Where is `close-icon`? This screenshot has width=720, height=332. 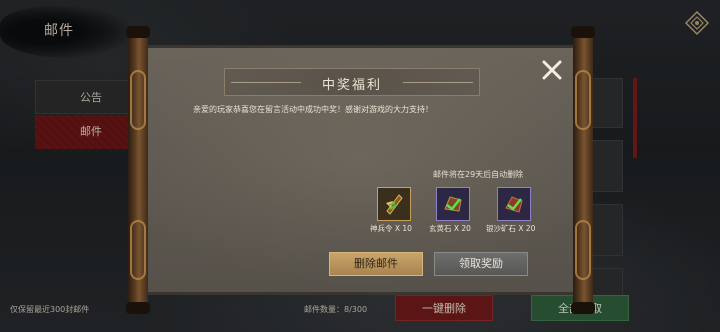 close-icon is located at coordinates (552, 70).